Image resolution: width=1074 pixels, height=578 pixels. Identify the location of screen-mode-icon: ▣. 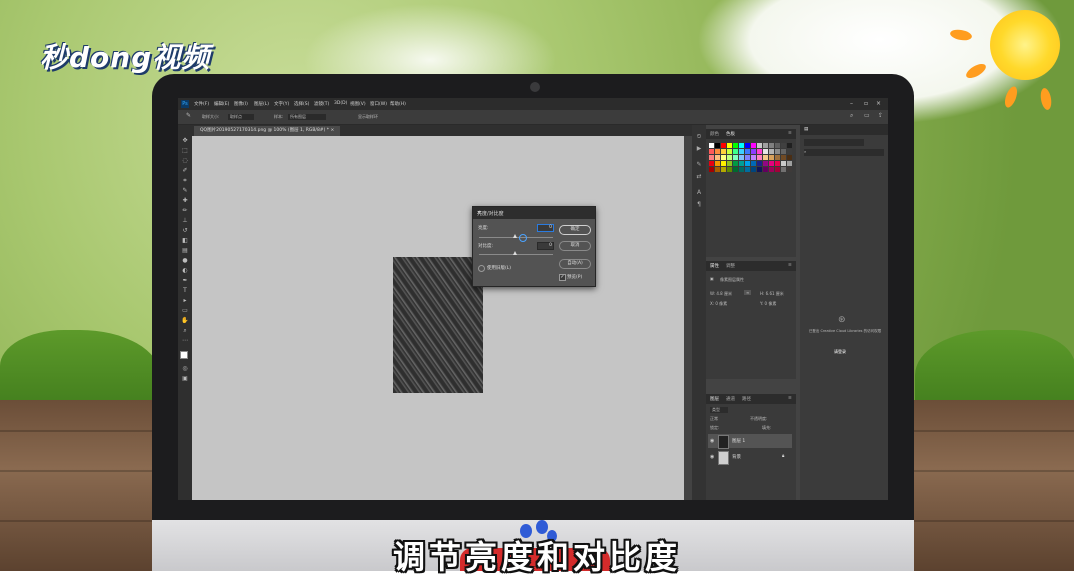
(185, 379).